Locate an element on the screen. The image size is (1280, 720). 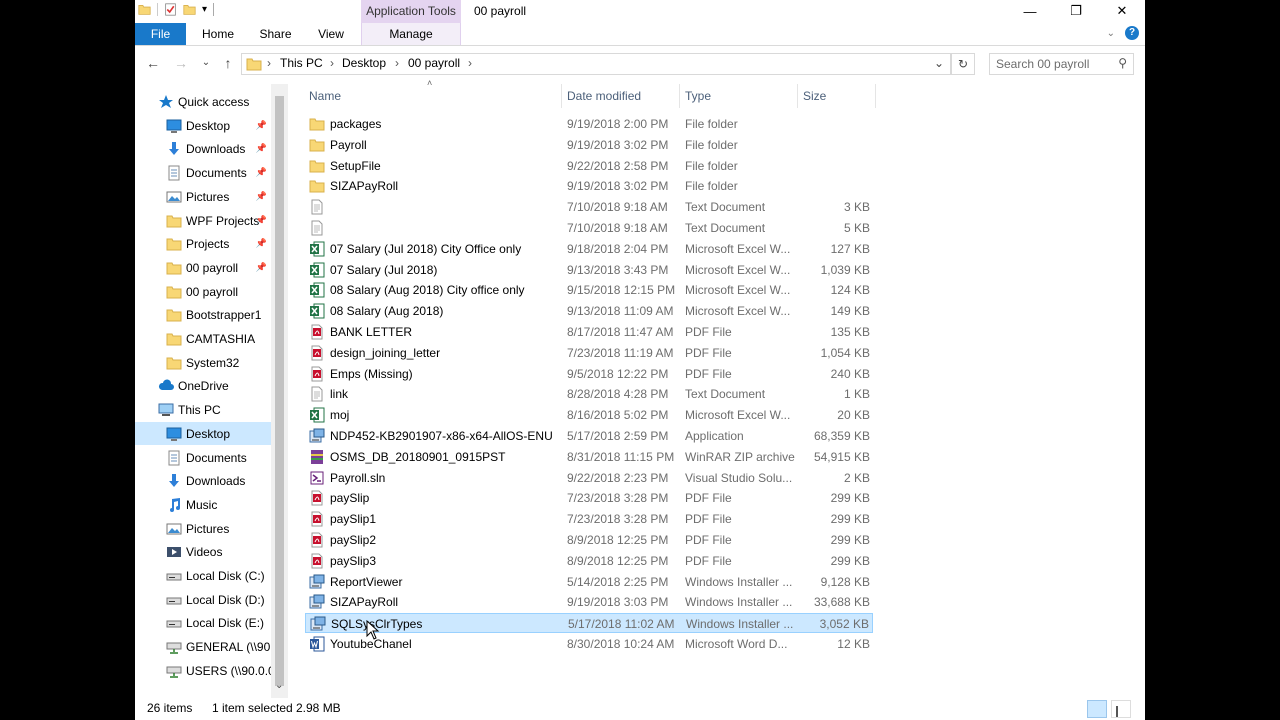
breadcrumb-00-payroll: 00 payroll is located at coordinates (434, 63).